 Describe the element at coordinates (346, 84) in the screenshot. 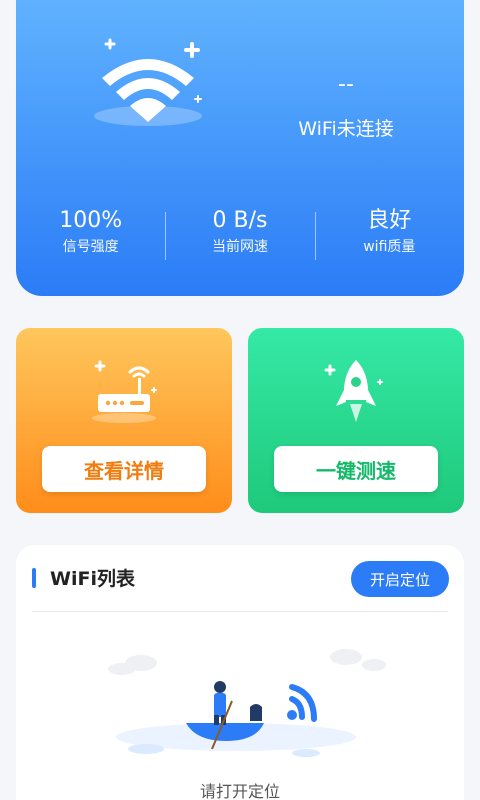

I see `connection-value: --` at that location.